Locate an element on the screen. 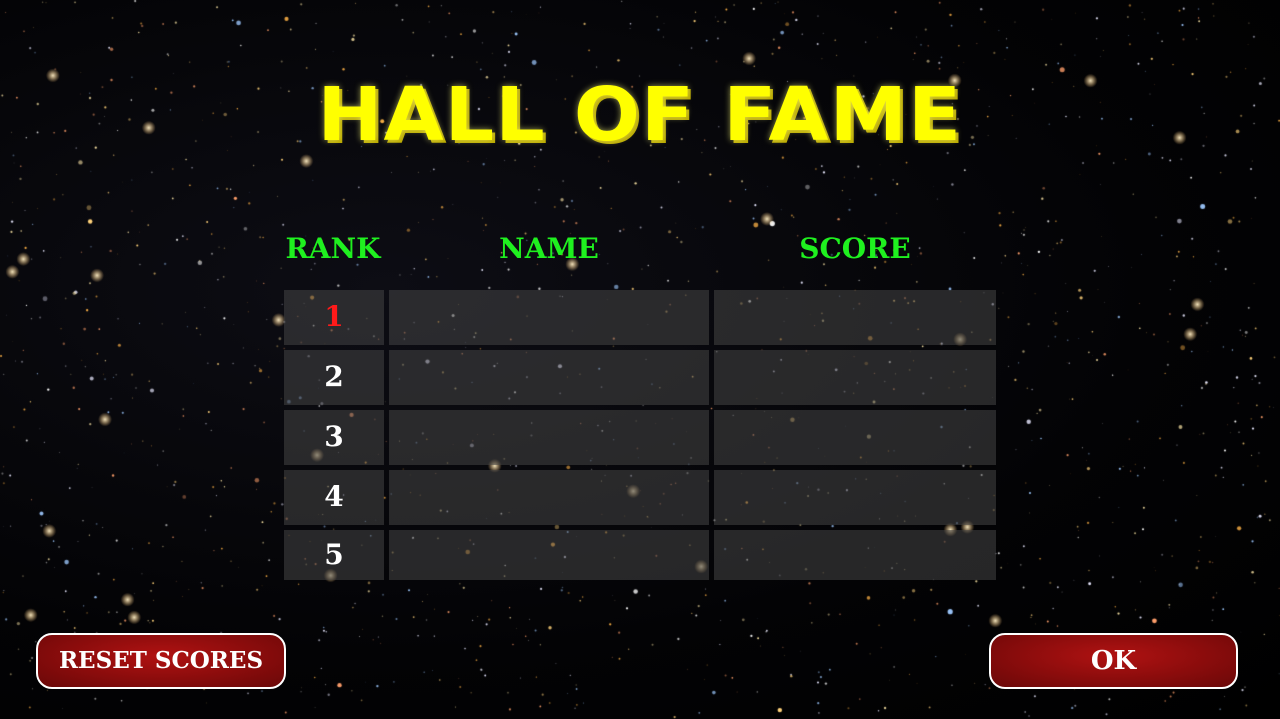  name-column-header: NAME is located at coordinates (549, 248).